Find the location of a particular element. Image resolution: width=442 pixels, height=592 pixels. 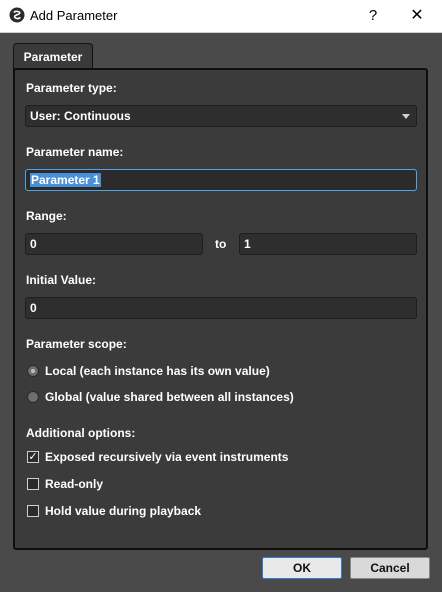

initial-value-label: Initial Value: is located at coordinates (61, 280).